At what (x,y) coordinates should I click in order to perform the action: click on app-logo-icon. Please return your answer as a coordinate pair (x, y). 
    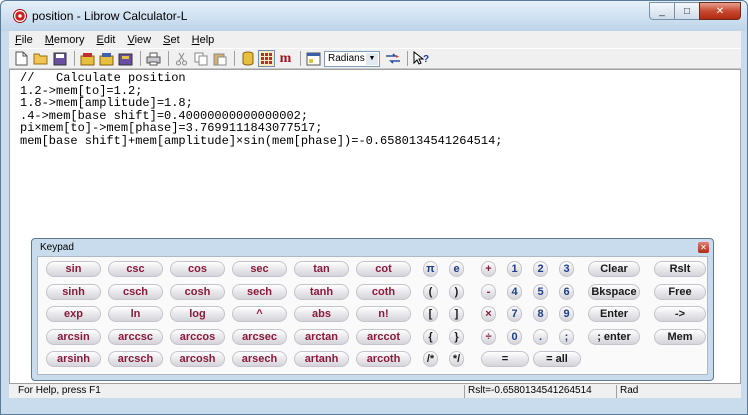
    Looking at the image, I should click on (20, 16).